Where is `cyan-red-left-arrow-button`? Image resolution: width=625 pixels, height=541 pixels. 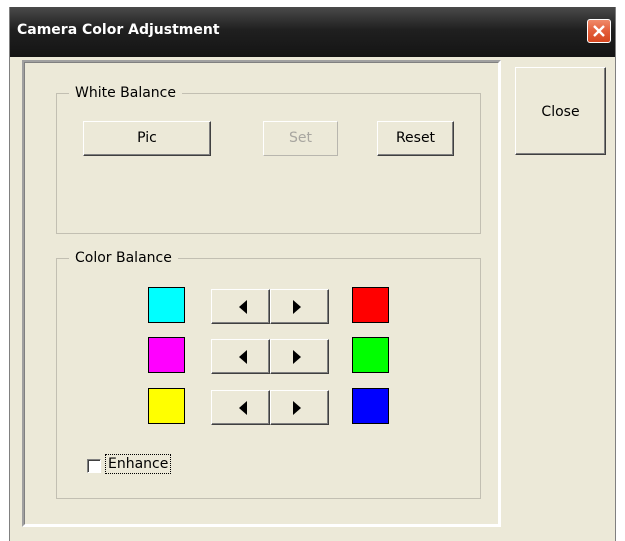
cyan-red-left-arrow-button is located at coordinates (240, 306).